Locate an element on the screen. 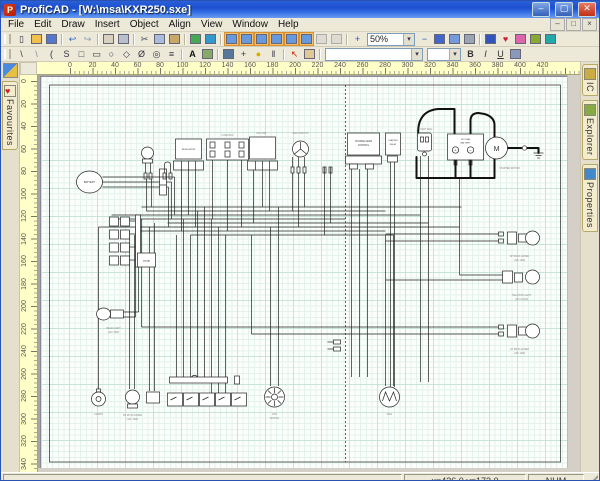 The width and height of the screenshot is (600, 481). polyline-tool-icon: \ is located at coordinates (36, 54).